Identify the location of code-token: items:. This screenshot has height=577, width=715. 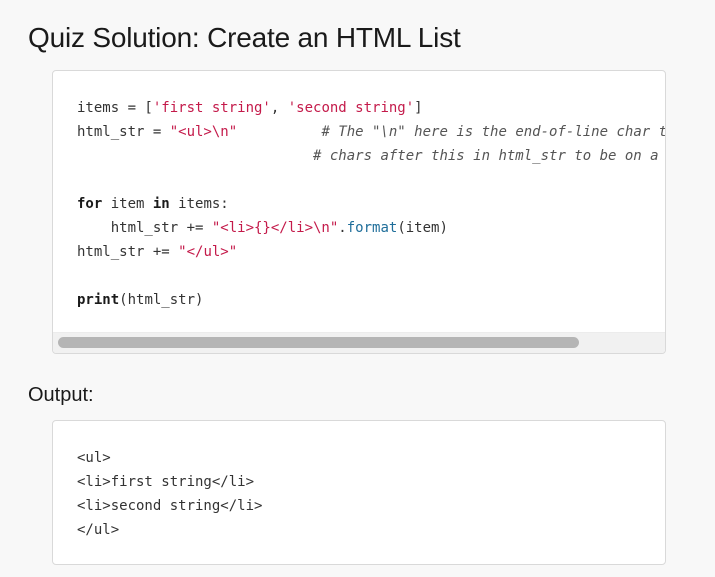
(199, 204).